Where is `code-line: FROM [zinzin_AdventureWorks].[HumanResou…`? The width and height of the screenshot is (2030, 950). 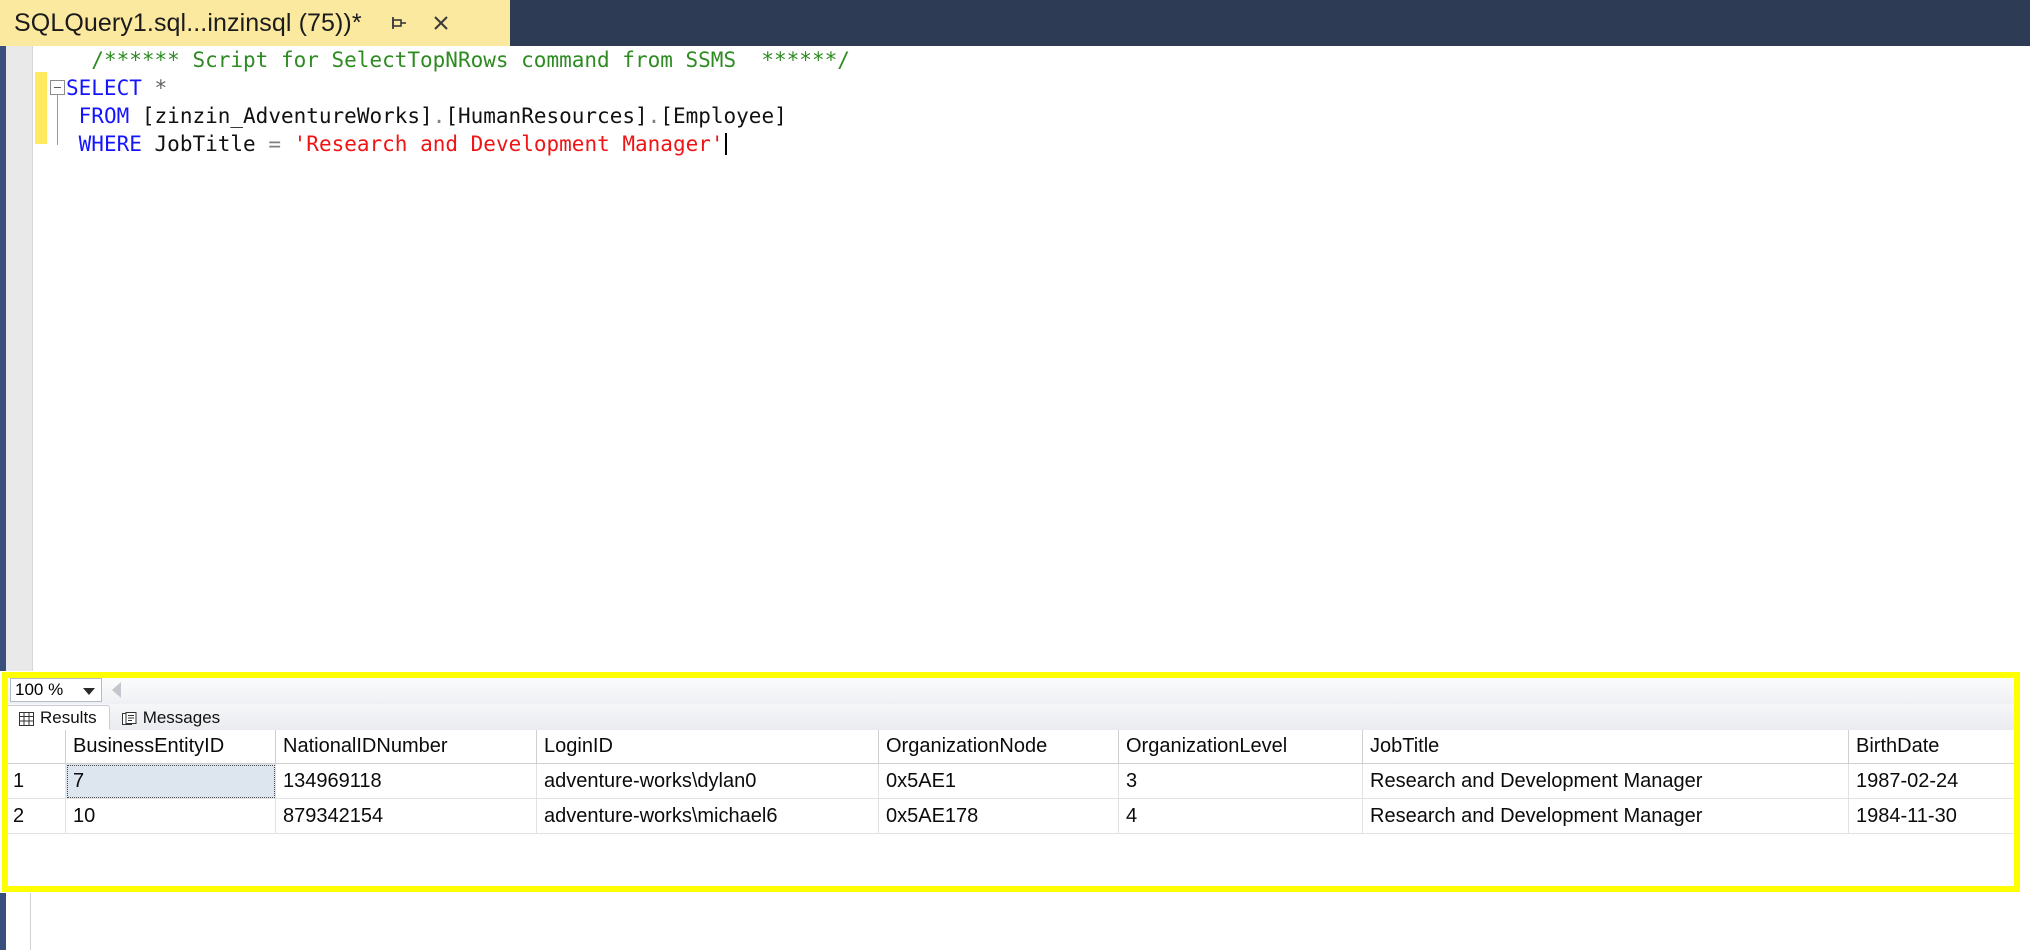 code-line: FROM [zinzin_AdventureWorks].[HumanResou… is located at coordinates (458, 116).